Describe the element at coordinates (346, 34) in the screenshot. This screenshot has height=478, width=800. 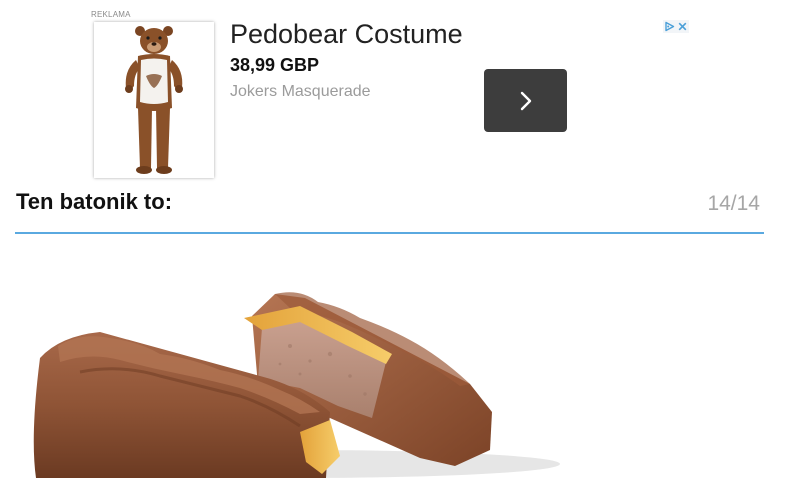
I see `ad-product-title: Pedobear Costume` at that location.